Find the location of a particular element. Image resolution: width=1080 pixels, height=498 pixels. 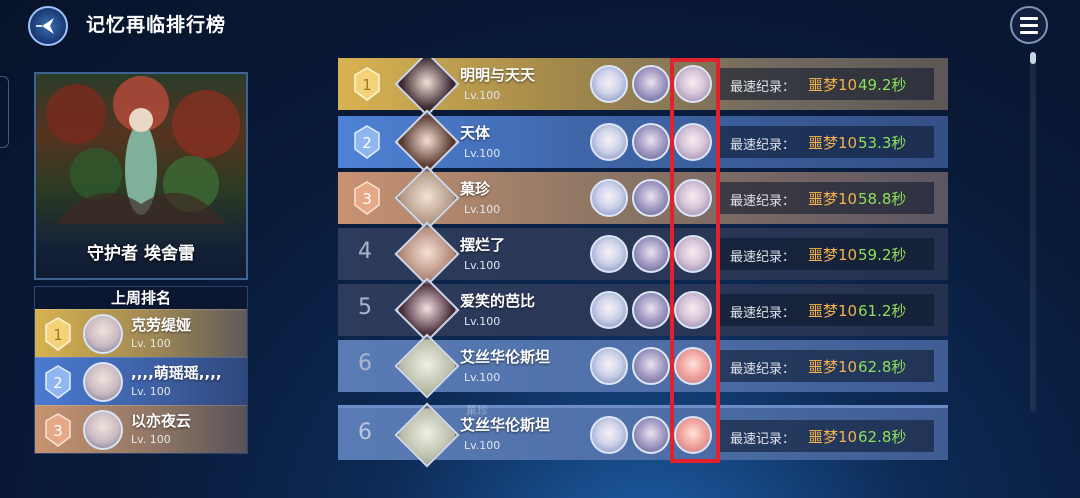

fastest-record: 最速纪录： 噩梦10 53.3秒 is located at coordinates (827, 142).